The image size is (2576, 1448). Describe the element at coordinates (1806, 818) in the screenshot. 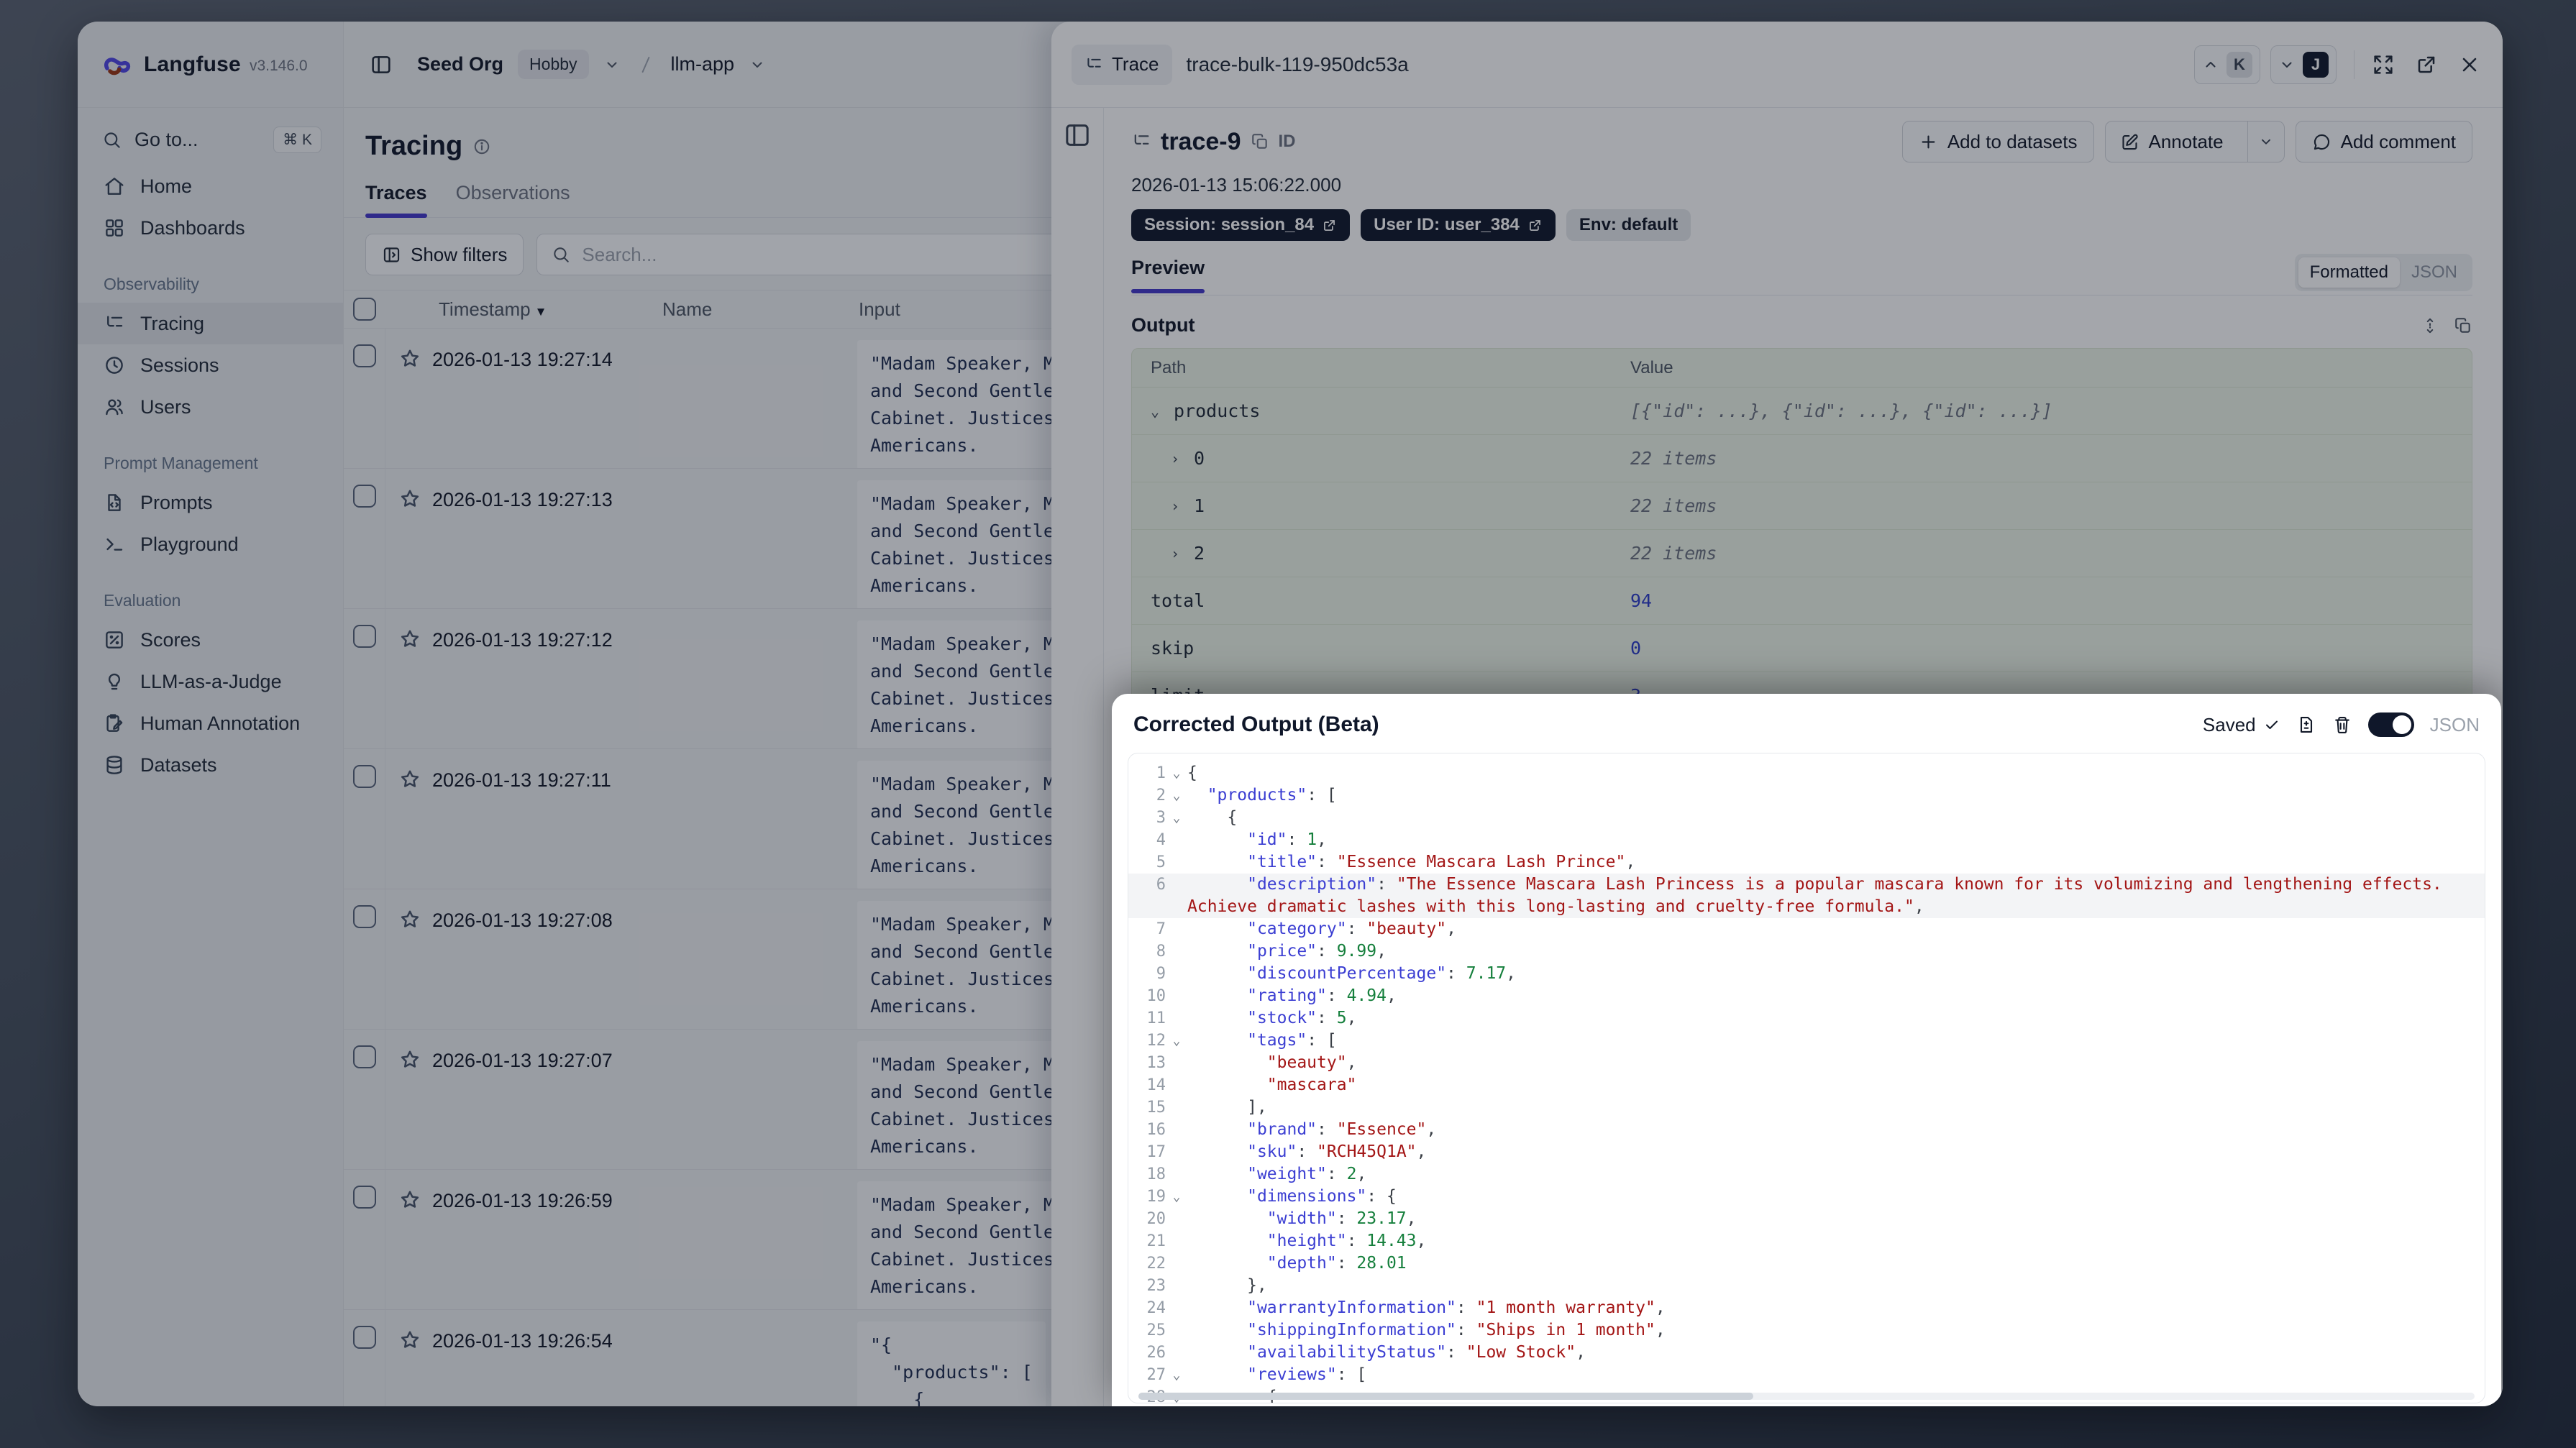

I see `code-line-3: 3 ⌄ {` at that location.